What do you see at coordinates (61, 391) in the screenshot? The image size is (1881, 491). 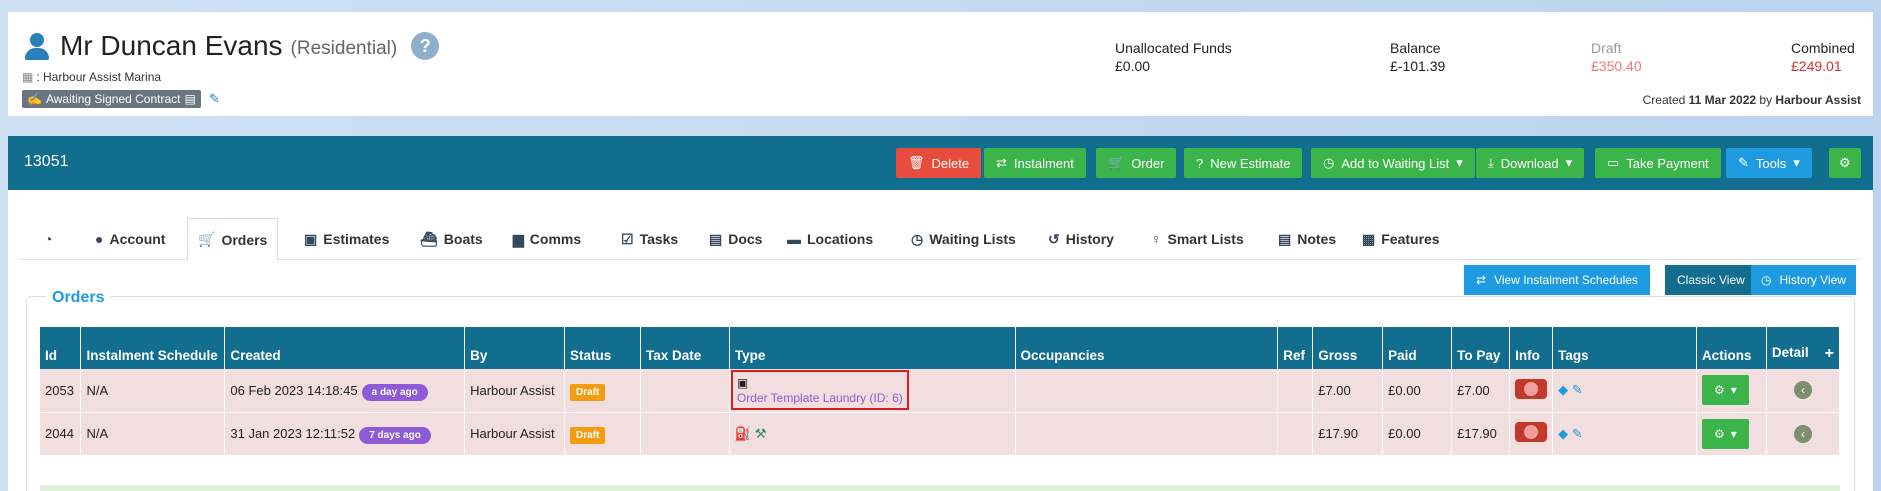 I see `cell-id: 2053` at bounding box center [61, 391].